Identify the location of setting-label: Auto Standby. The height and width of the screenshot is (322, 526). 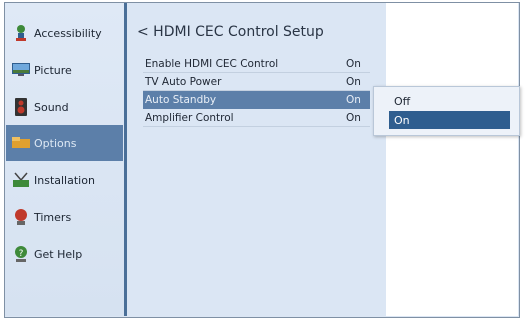
(181, 99).